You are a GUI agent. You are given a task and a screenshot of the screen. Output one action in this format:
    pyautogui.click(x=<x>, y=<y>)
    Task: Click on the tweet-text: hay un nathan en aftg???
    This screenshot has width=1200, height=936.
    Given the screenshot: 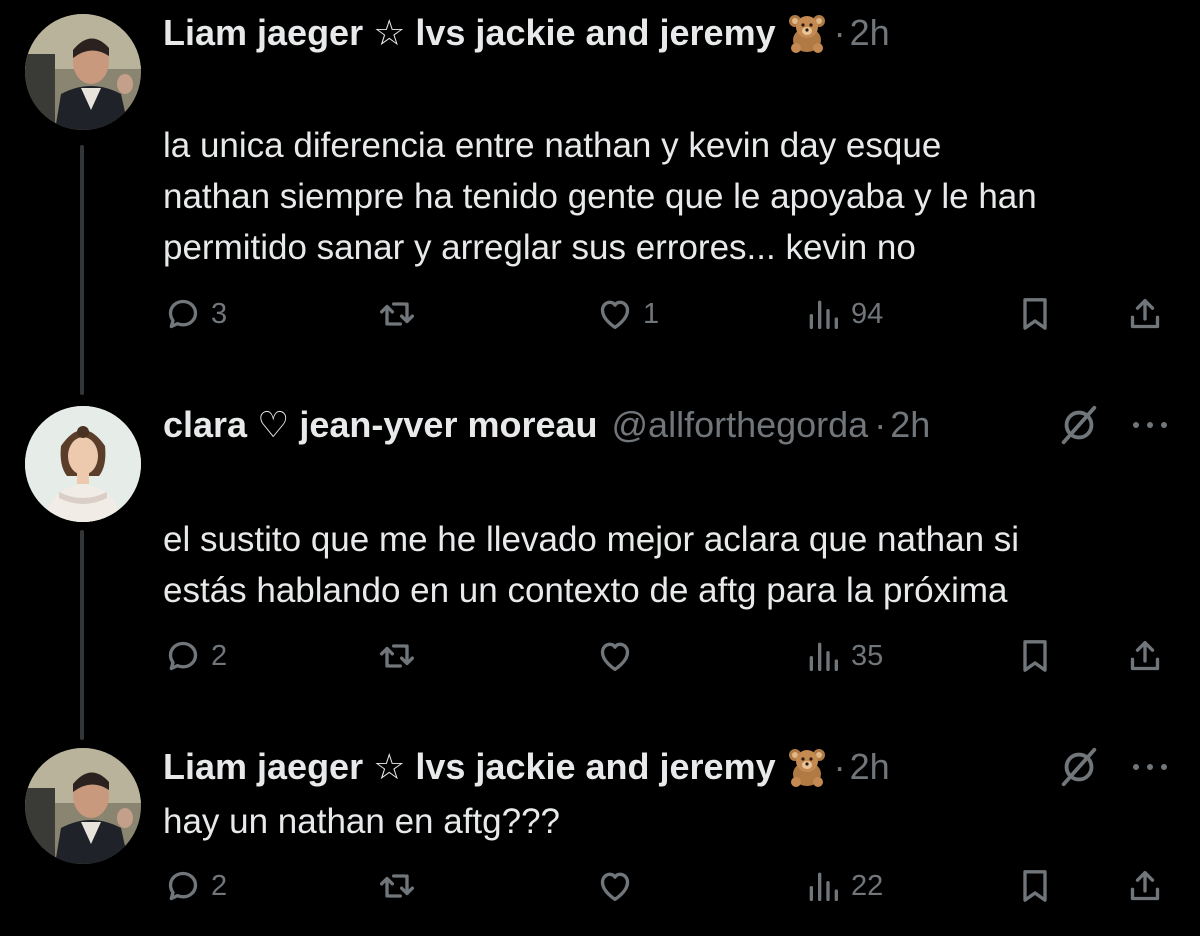 What is the action you would take?
    pyautogui.click(x=668, y=821)
    